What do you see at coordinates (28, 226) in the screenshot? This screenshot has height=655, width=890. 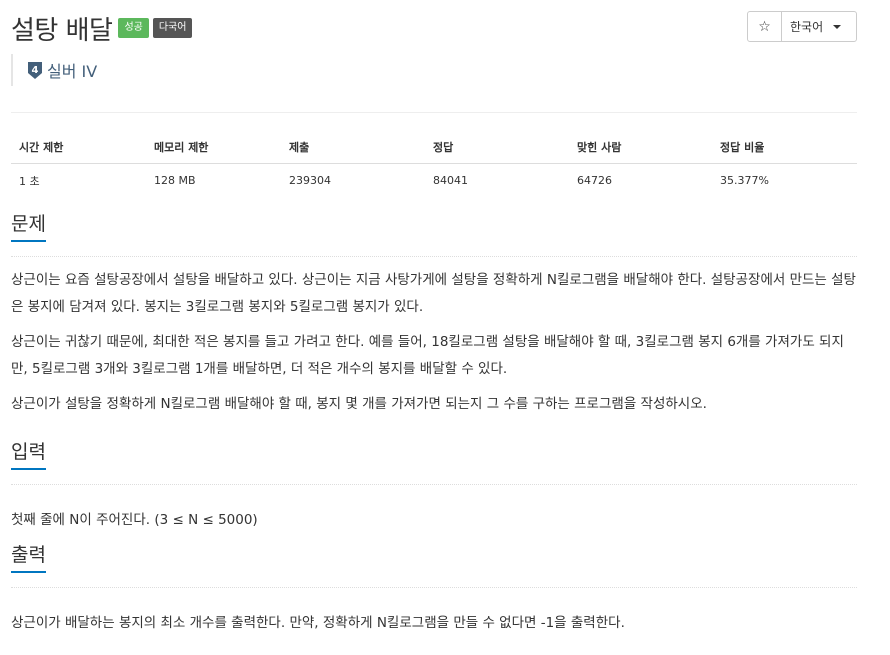 I see `section-title-problem: 문제` at bounding box center [28, 226].